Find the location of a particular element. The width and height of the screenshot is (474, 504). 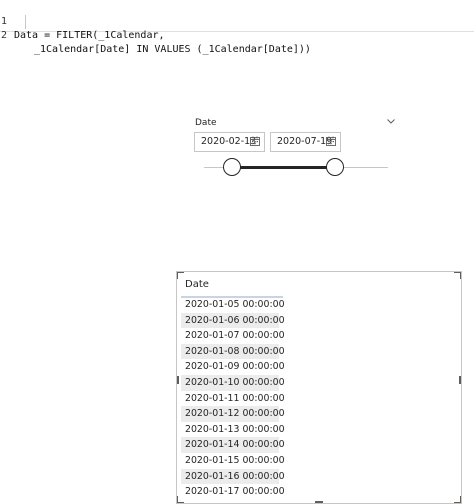

end-date-value: 2020-07-19 is located at coordinates (305, 141).